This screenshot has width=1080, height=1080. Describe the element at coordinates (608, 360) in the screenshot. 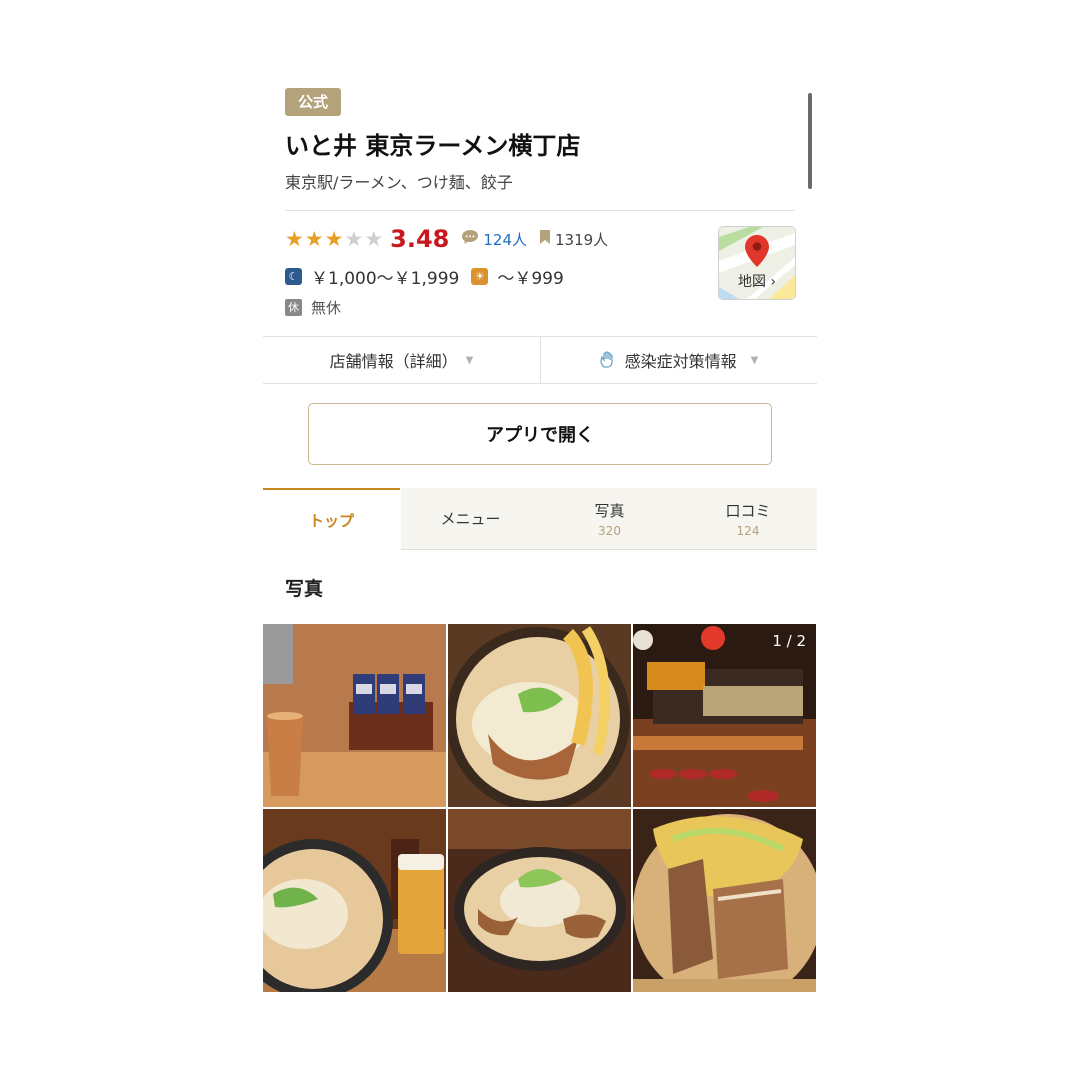

I see `hand-icon` at that location.